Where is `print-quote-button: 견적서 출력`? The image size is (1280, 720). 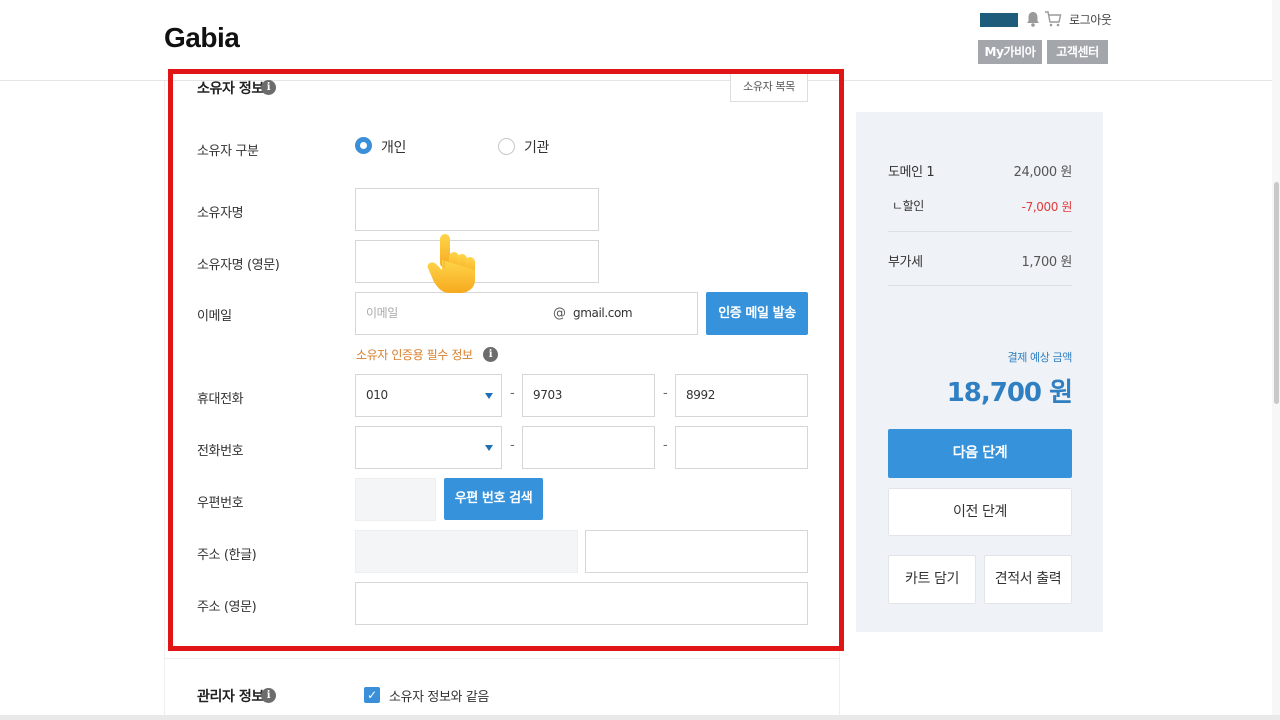
print-quote-button: 견적서 출력 is located at coordinates (1028, 579).